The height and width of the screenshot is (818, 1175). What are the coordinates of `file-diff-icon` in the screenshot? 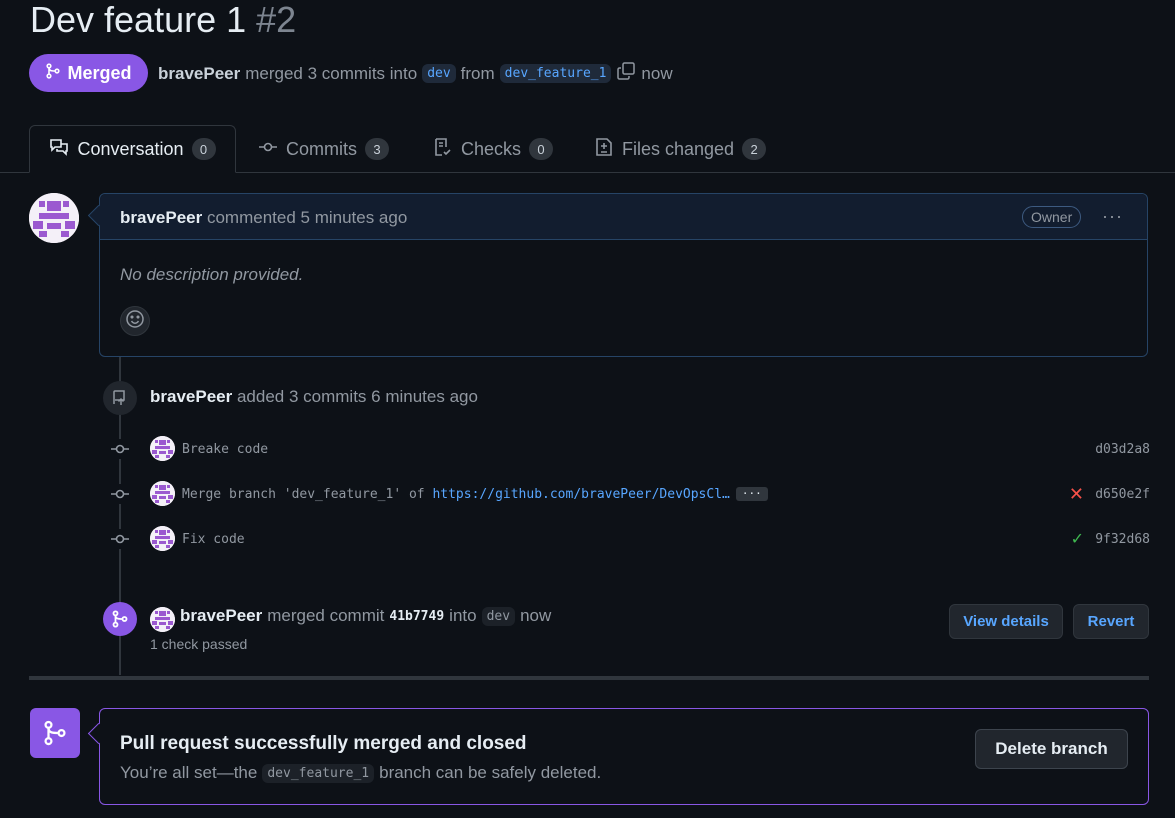 It's located at (604, 149).